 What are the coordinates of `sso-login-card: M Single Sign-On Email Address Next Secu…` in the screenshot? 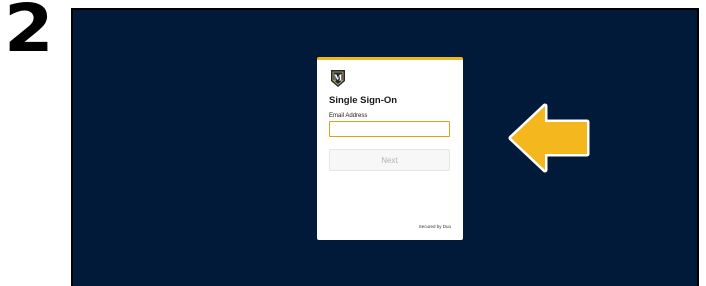 It's located at (390, 148).